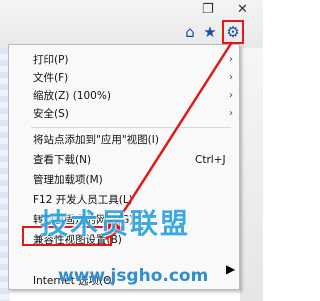 This screenshot has width=320, height=301. What do you see at coordinates (124, 180) in the screenshot?
I see `menu-item-manage-addons: 管理加载项(M)` at bounding box center [124, 180].